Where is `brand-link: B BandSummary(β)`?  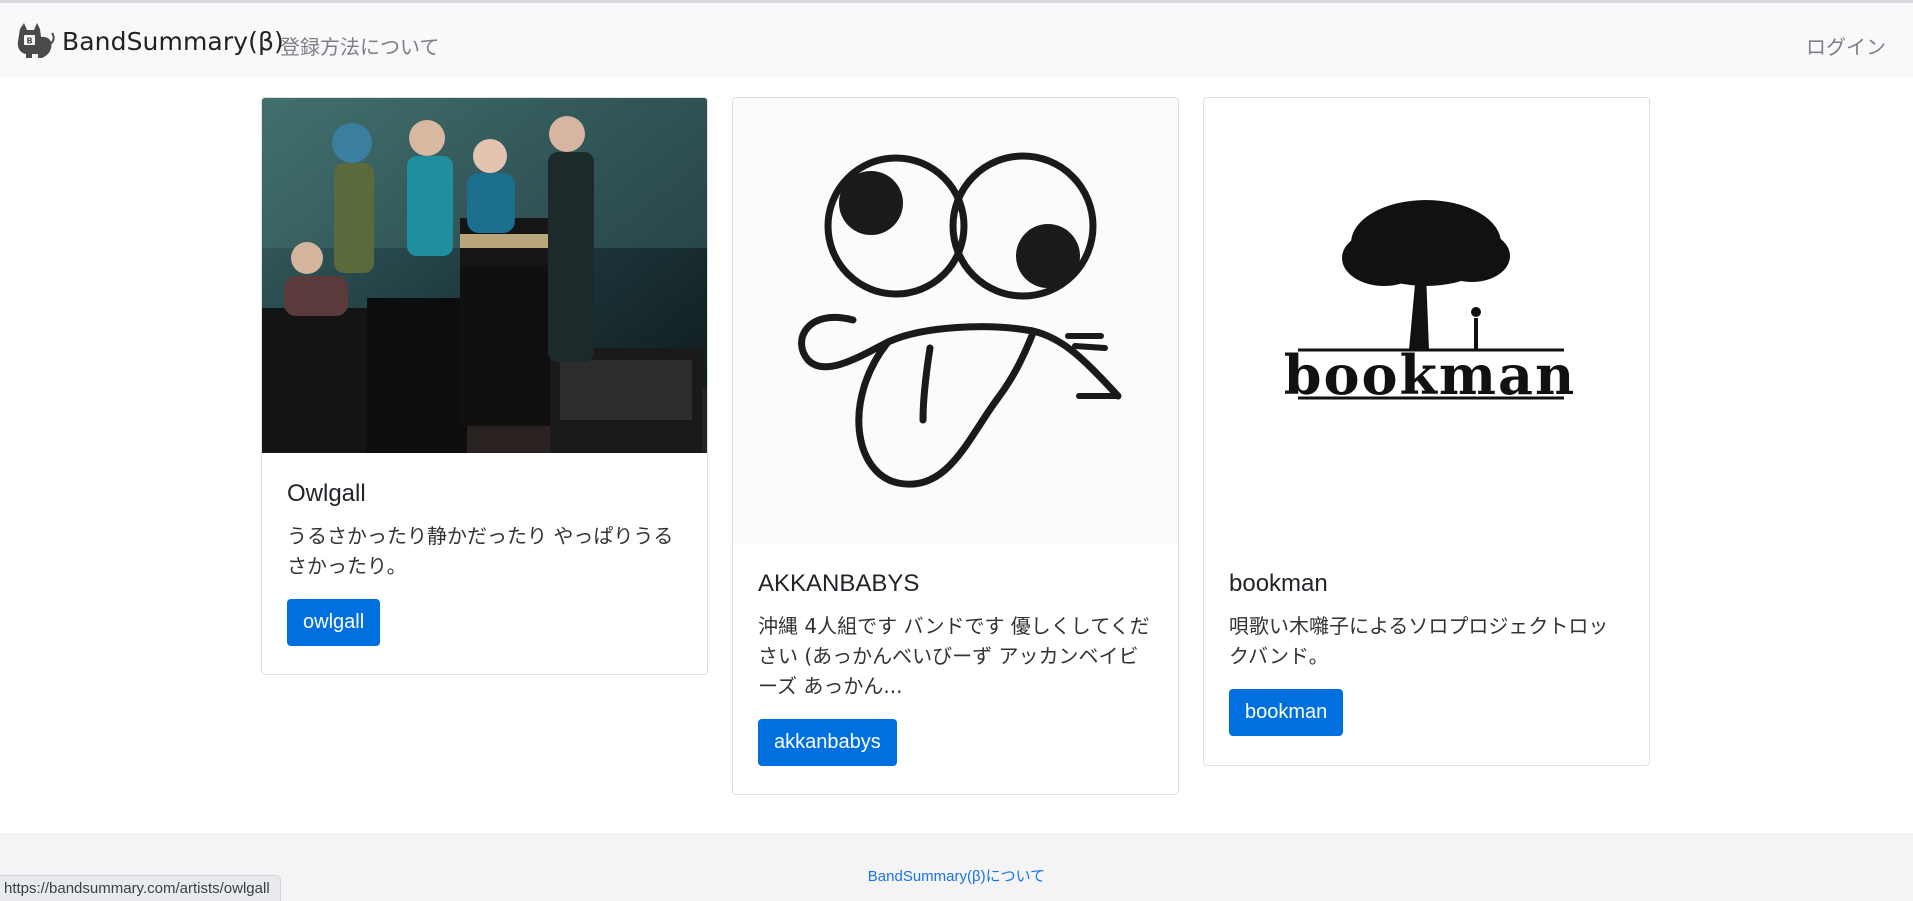 brand-link: B BandSummary(β) is located at coordinates (149, 41).